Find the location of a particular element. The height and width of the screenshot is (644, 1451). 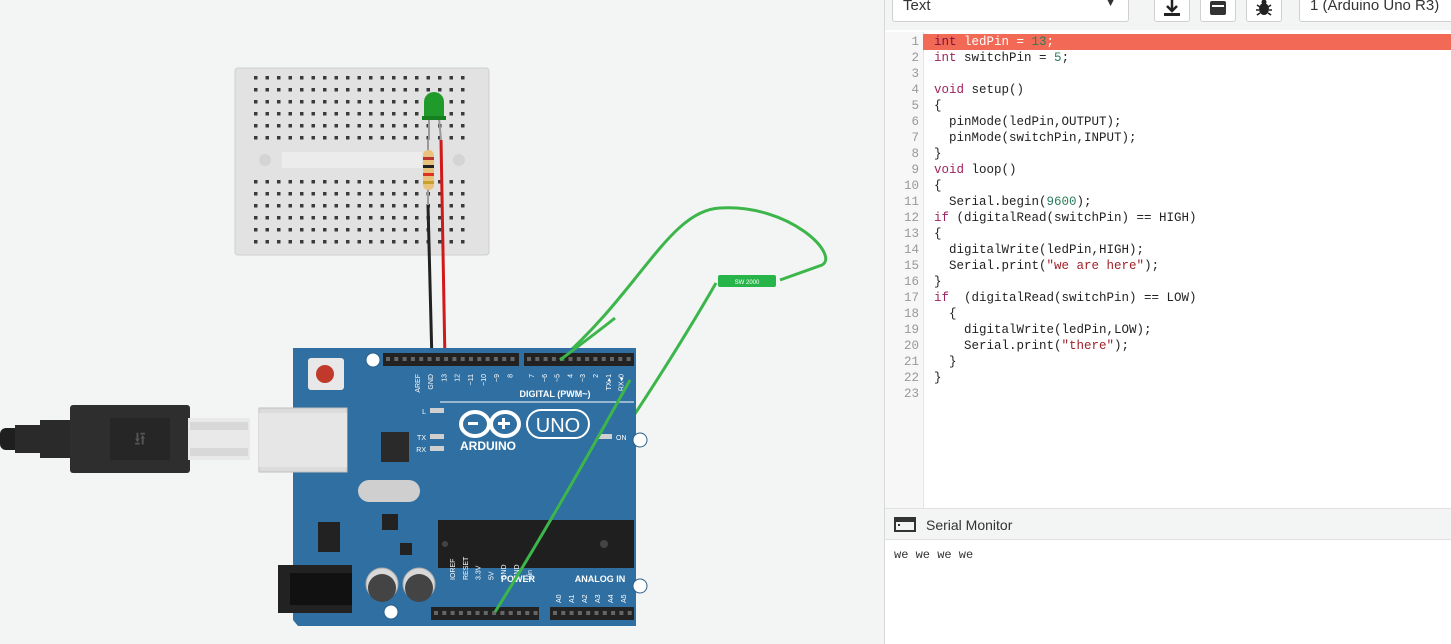

line-number: 12 is located at coordinates (911, 218).